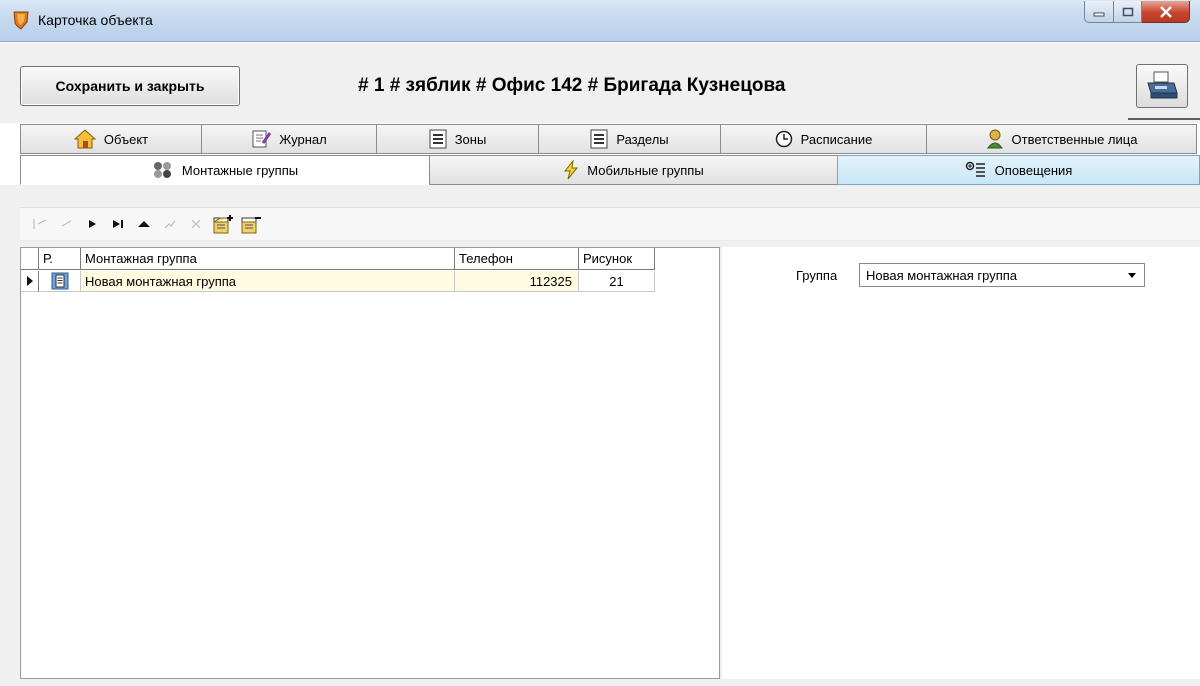 This screenshot has width=1200, height=686. What do you see at coordinates (1132, 275) in the screenshot?
I see `chevron-down-icon` at bounding box center [1132, 275].